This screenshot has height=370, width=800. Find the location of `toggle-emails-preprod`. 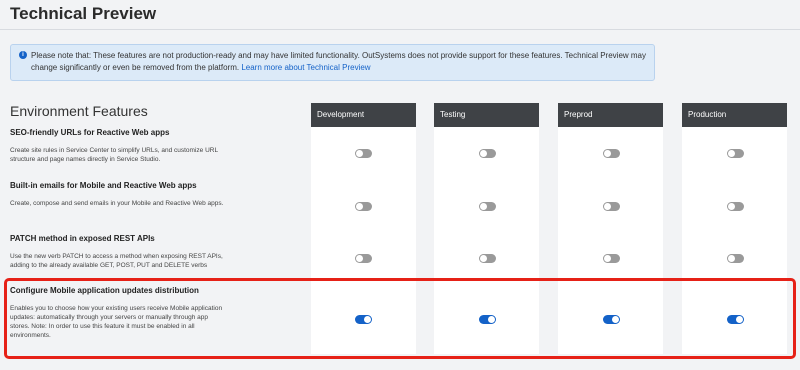

toggle-emails-preprod is located at coordinates (611, 206).